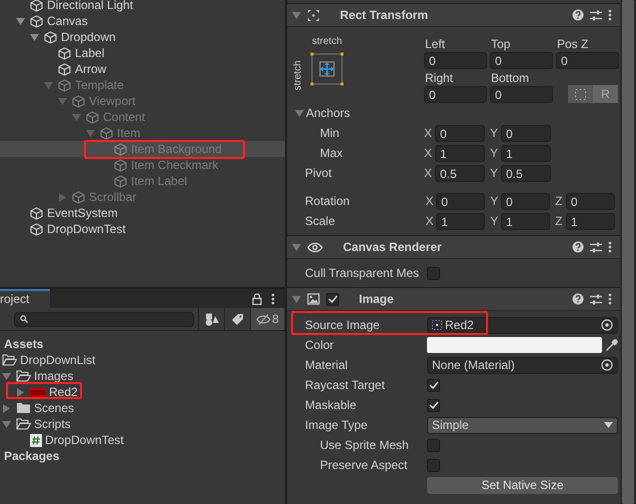  What do you see at coordinates (453, 15) in the screenshot?
I see `component-header: Rect Transform` at bounding box center [453, 15].